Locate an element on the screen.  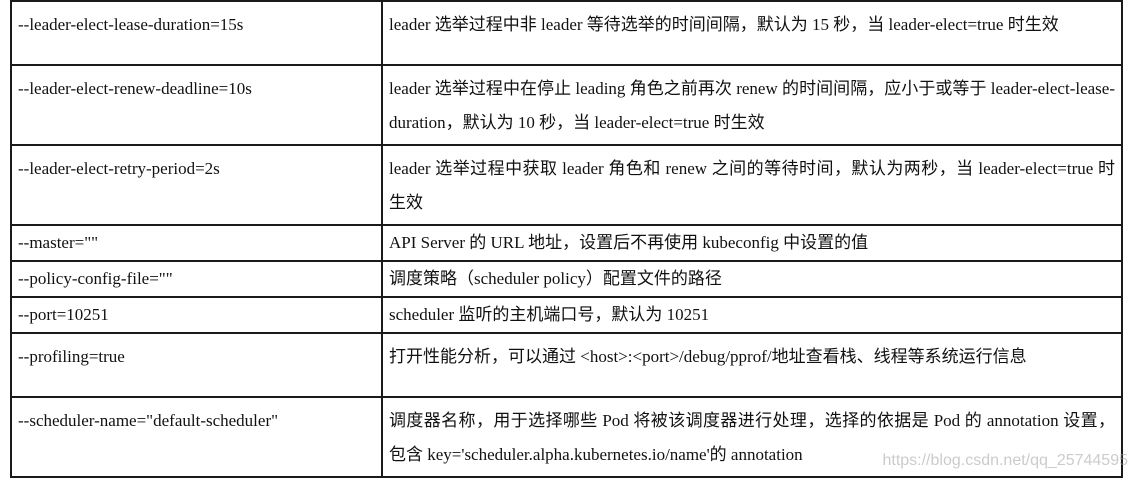
param-name-cell: --master="" is located at coordinates (196, 243).